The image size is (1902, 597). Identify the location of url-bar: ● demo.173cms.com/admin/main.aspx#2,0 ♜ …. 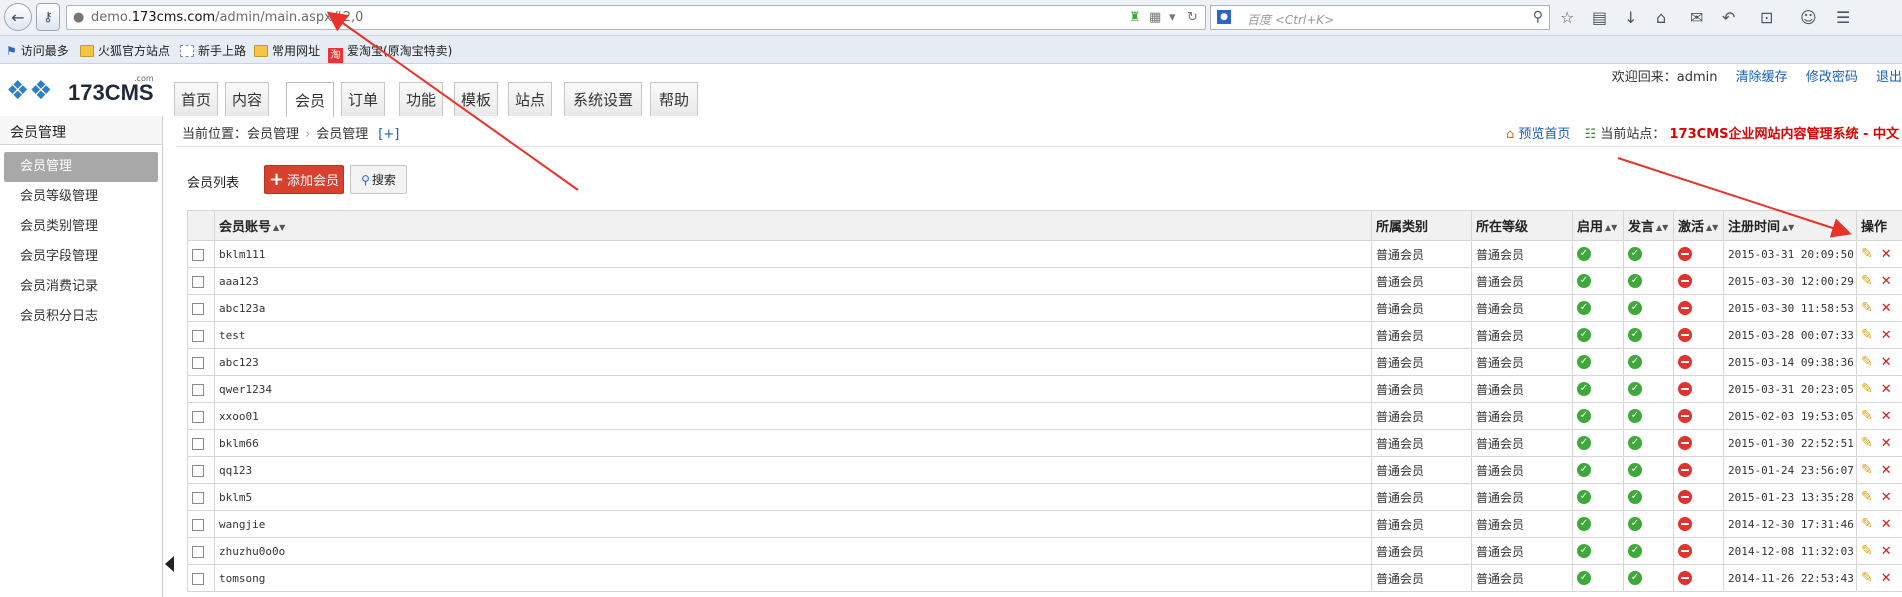
(636, 17).